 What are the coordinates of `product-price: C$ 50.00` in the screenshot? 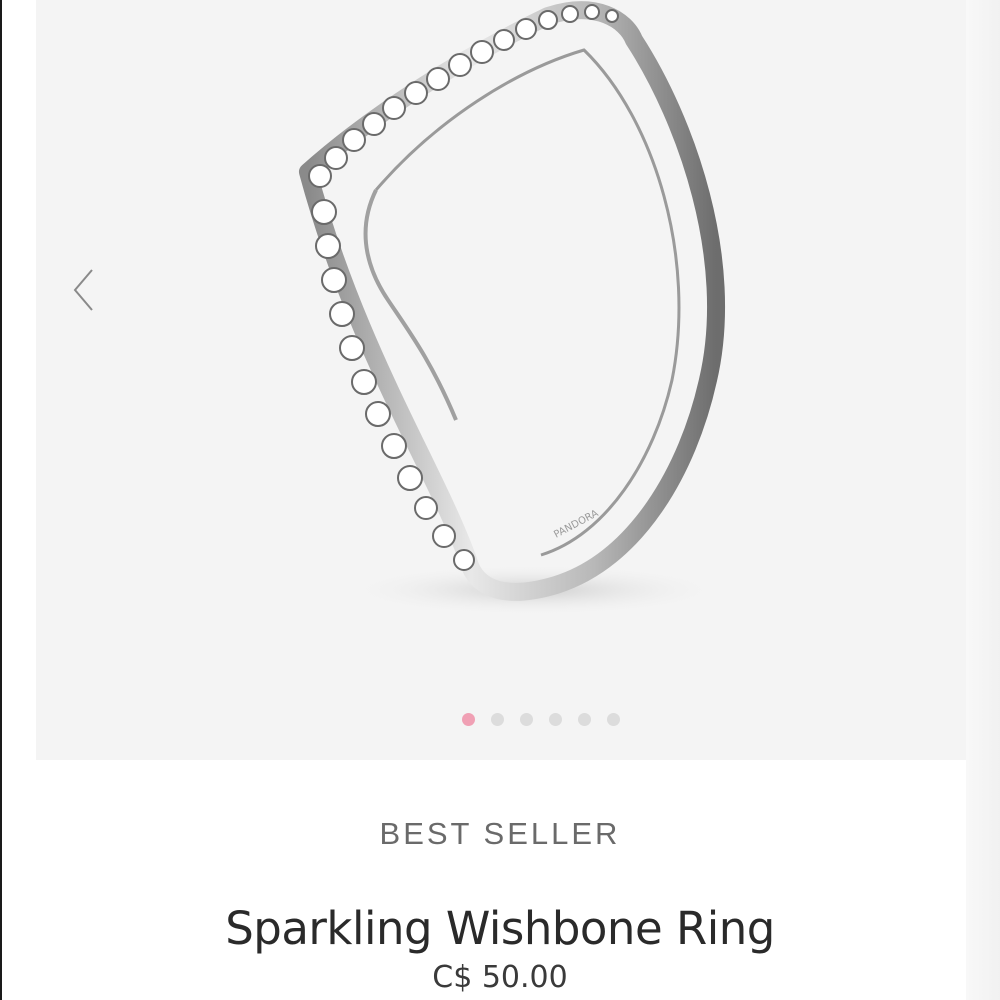 It's located at (500, 977).